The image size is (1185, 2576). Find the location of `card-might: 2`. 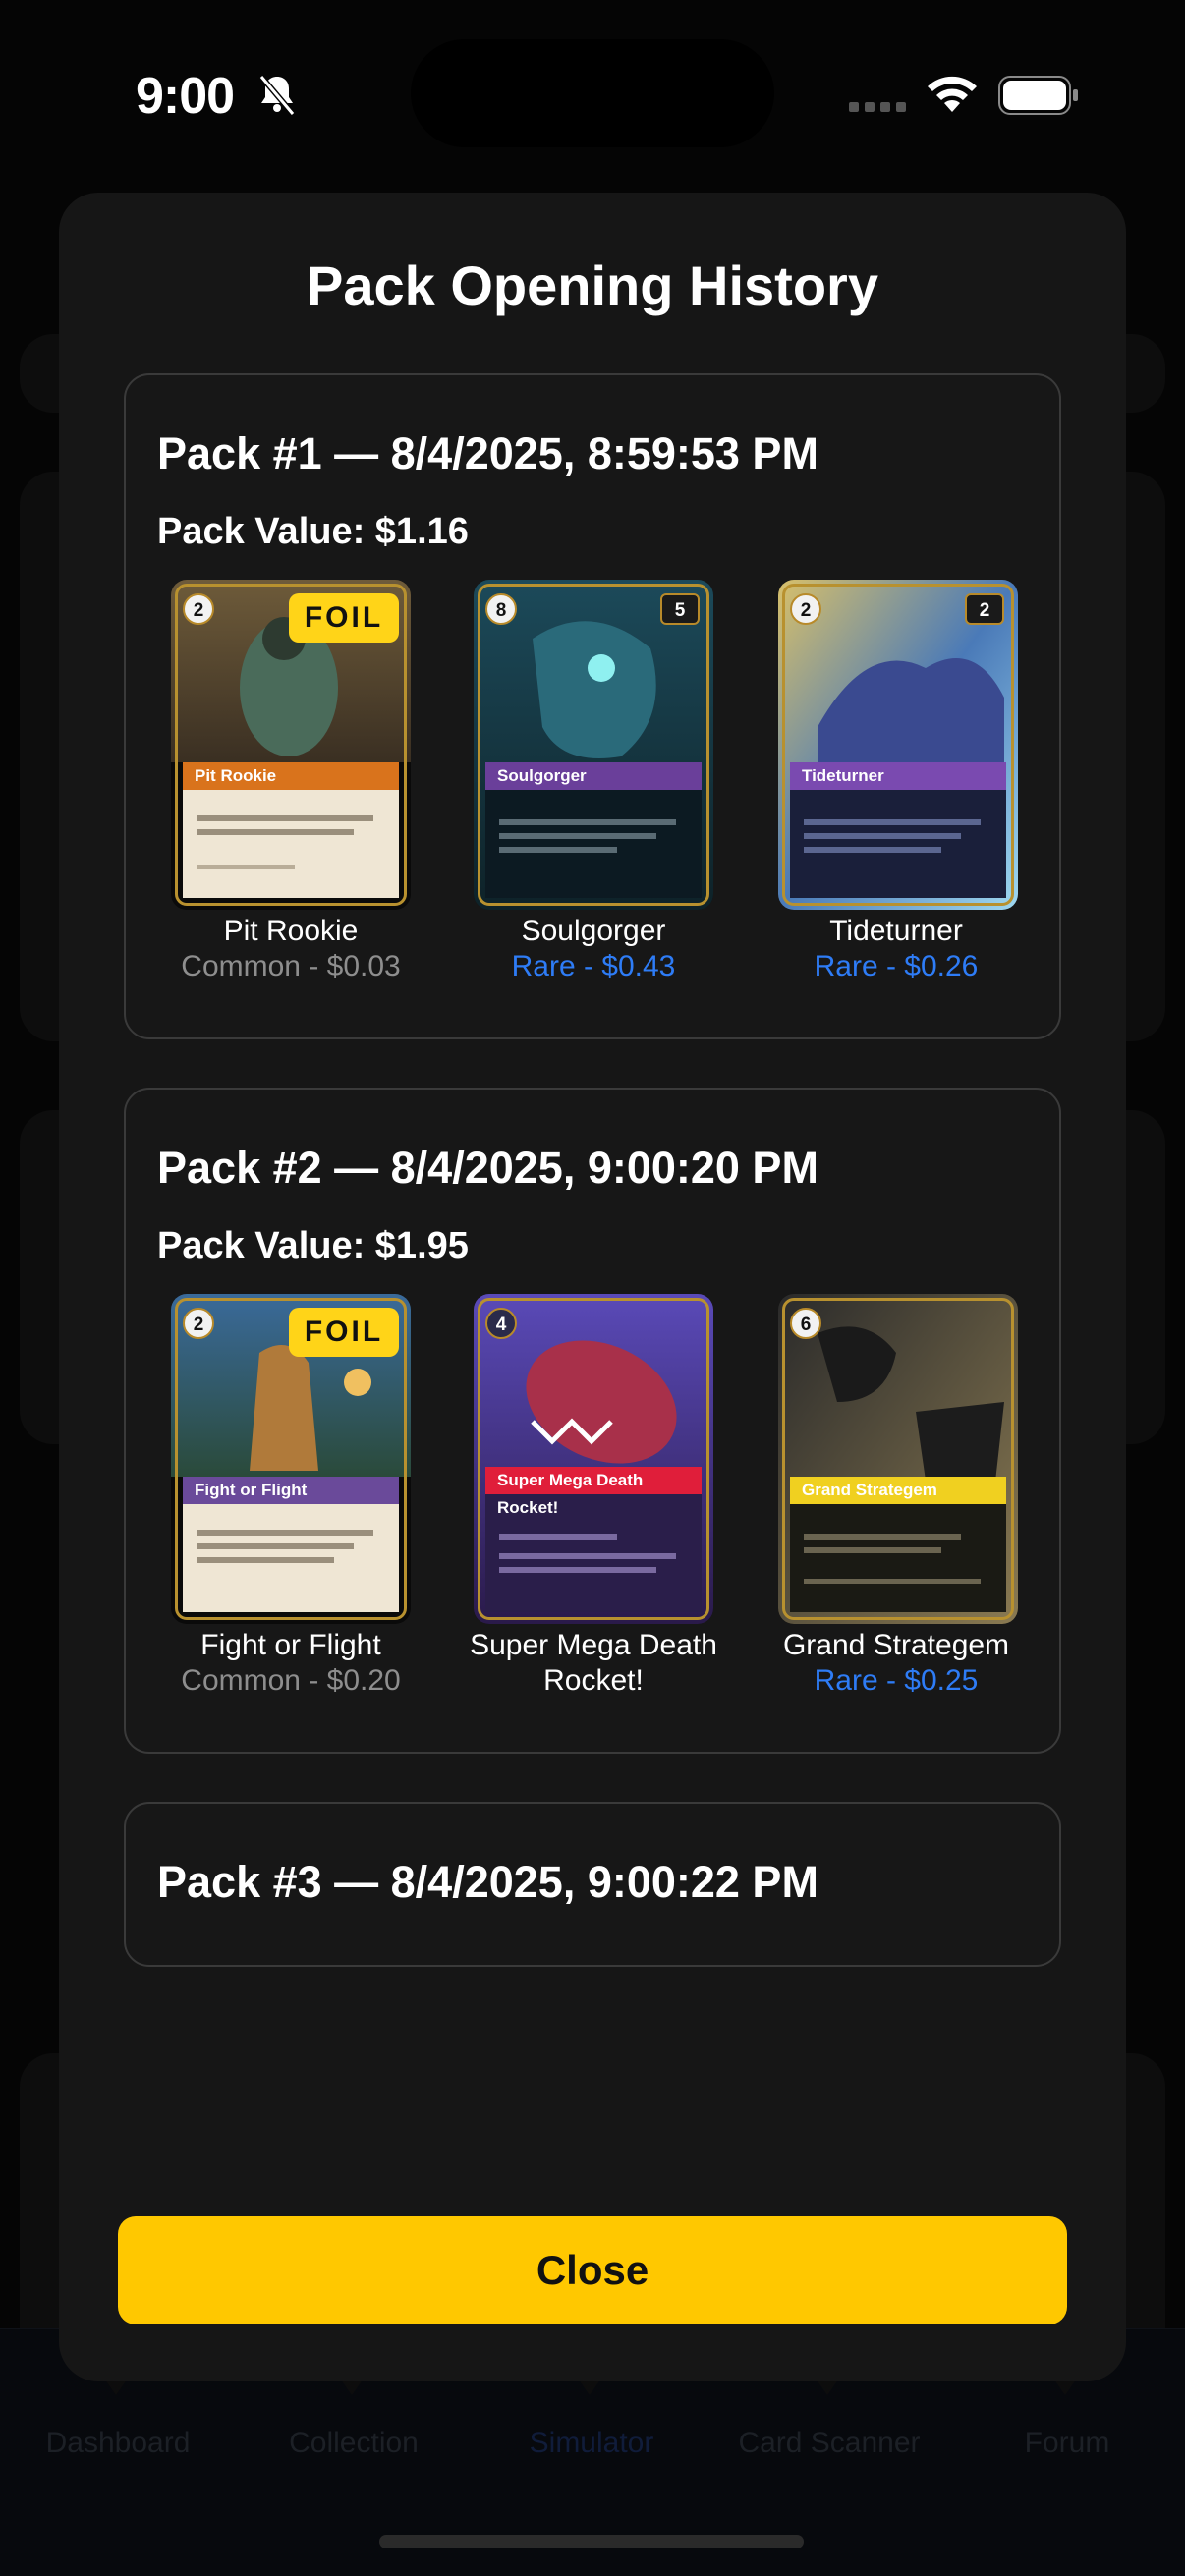

card-might: 2 is located at coordinates (985, 609).